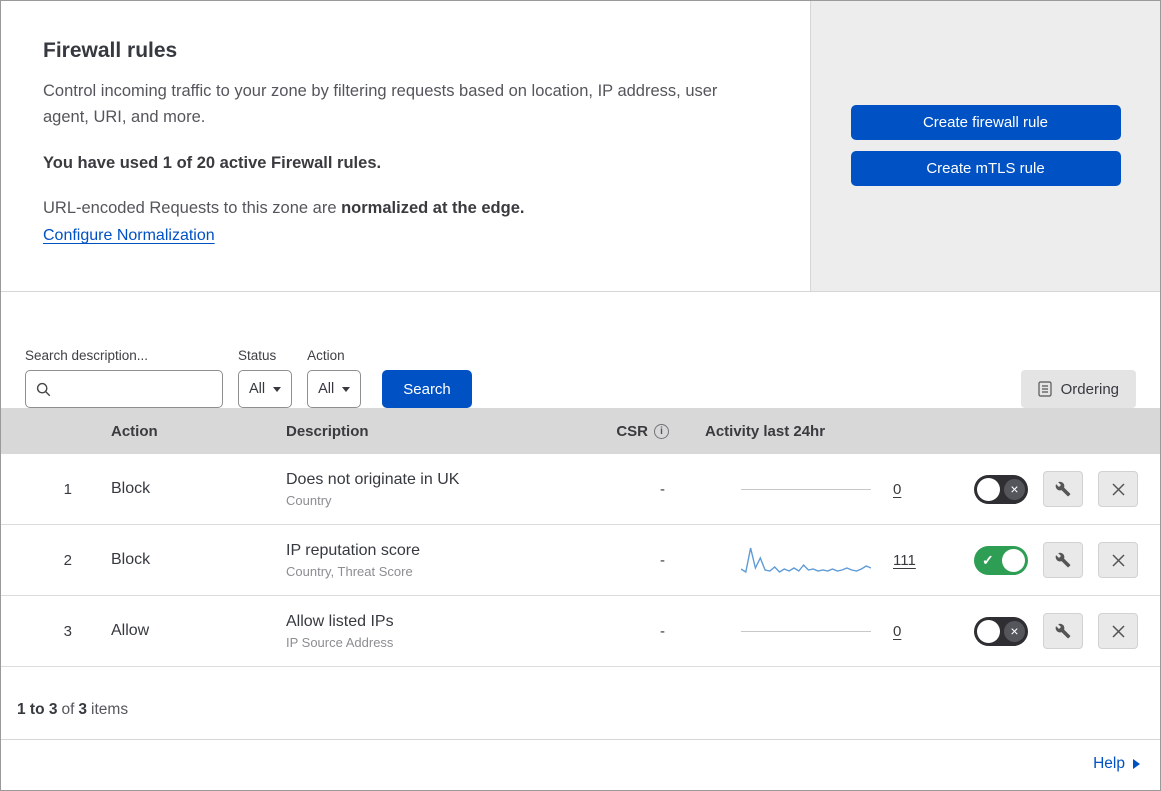  What do you see at coordinates (340, 621) in the screenshot?
I see `rule-description: Allow listed IPs` at bounding box center [340, 621].